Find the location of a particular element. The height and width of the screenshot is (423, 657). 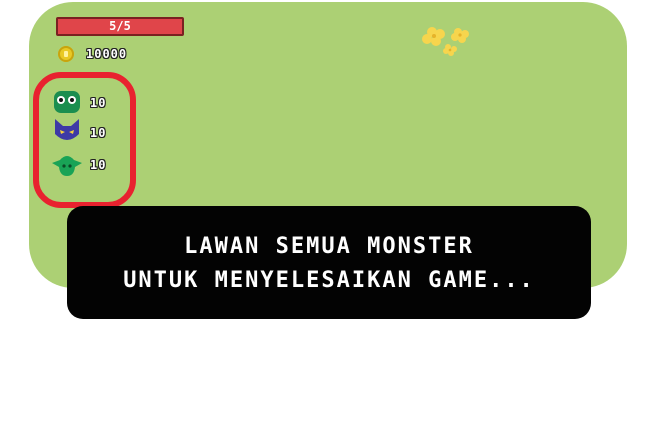

green-blob-monster-icon is located at coordinates (67, 102).